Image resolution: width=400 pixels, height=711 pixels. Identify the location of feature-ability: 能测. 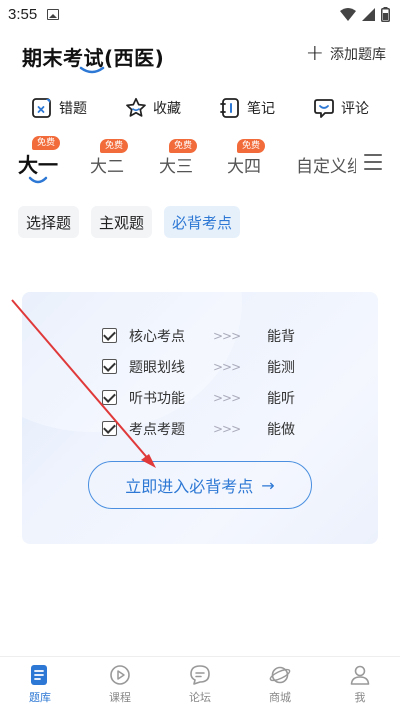
(281, 367).